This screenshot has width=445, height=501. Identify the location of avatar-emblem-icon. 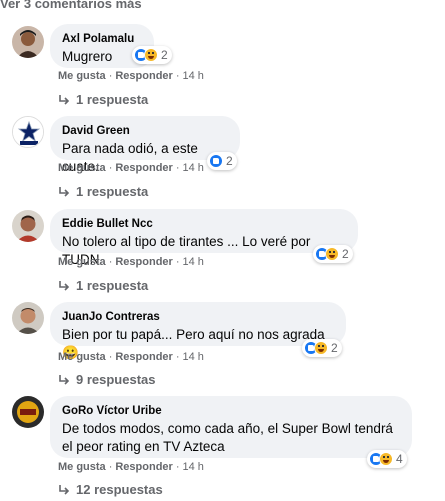
(28, 412).